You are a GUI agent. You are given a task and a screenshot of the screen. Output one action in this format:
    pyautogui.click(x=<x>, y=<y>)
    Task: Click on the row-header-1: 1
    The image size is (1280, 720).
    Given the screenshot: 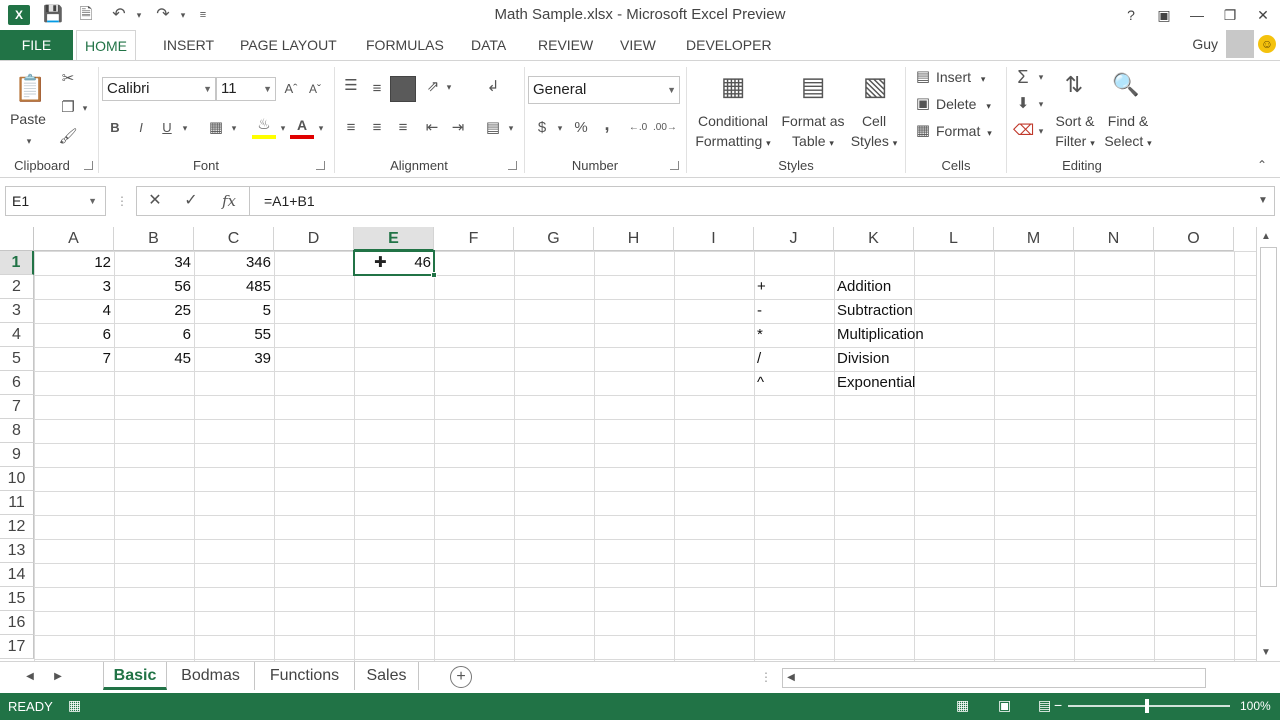 What is the action you would take?
    pyautogui.click(x=17, y=263)
    